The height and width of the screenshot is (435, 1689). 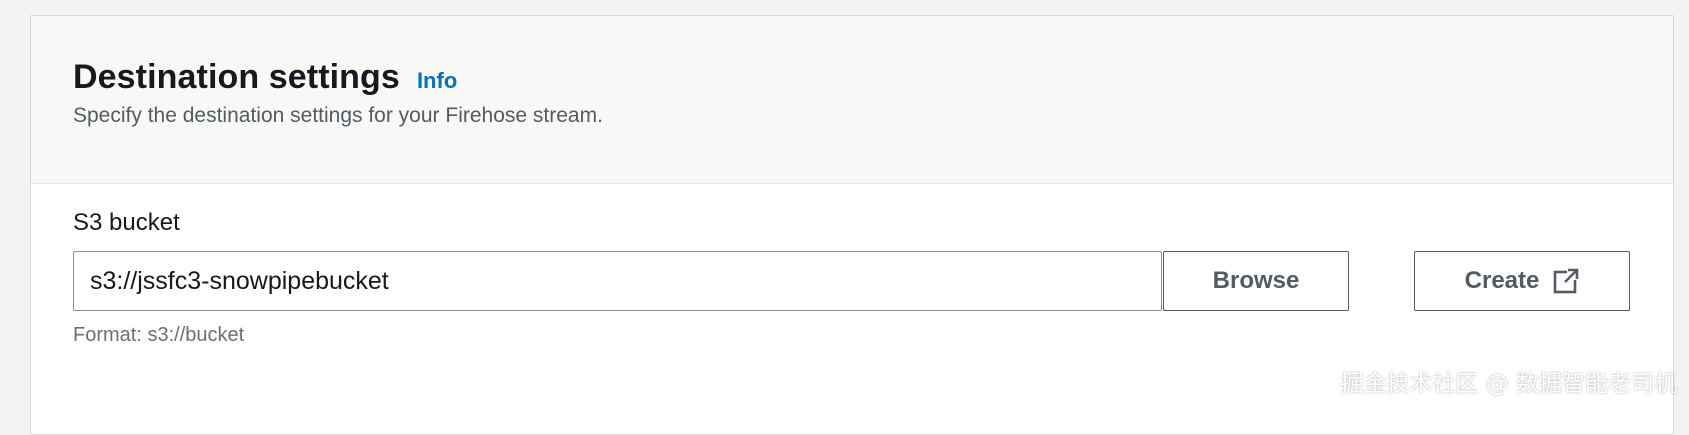 What do you see at coordinates (617, 281) in the screenshot?
I see `s3-bucket-input` at bounding box center [617, 281].